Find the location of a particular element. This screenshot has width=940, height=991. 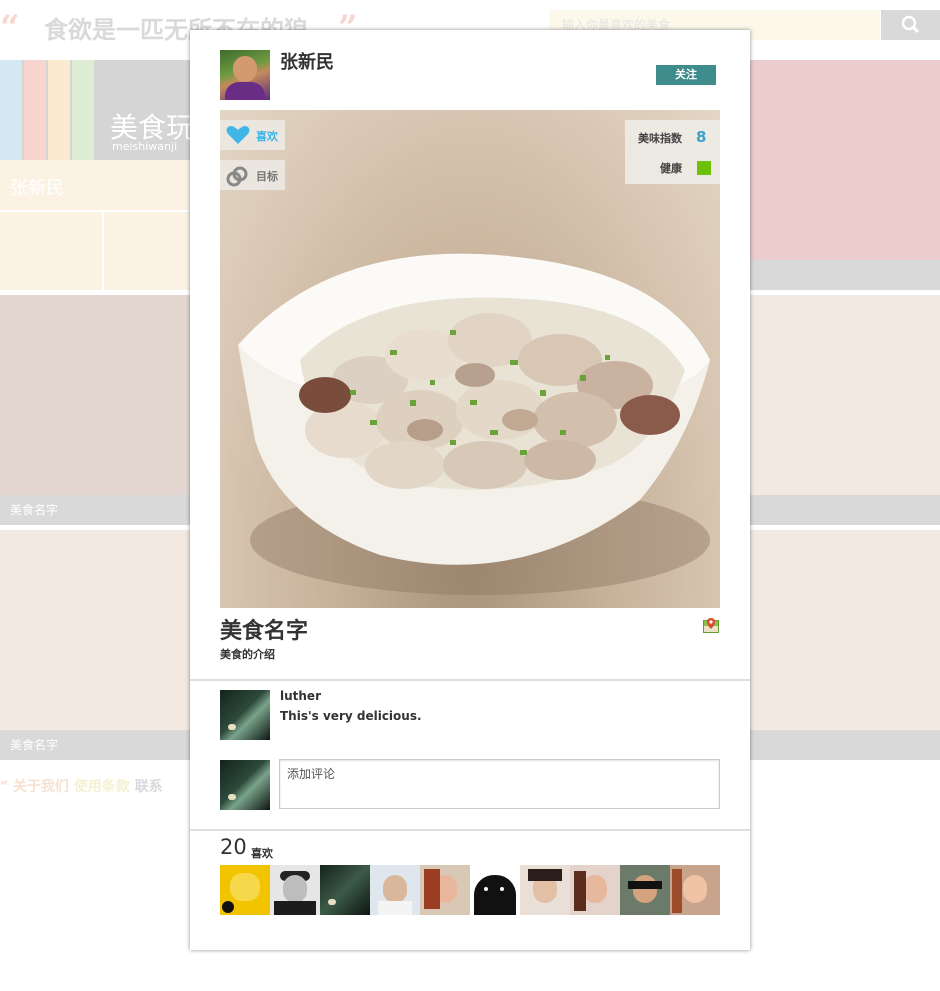

comment-author-avatar is located at coordinates (245, 715).